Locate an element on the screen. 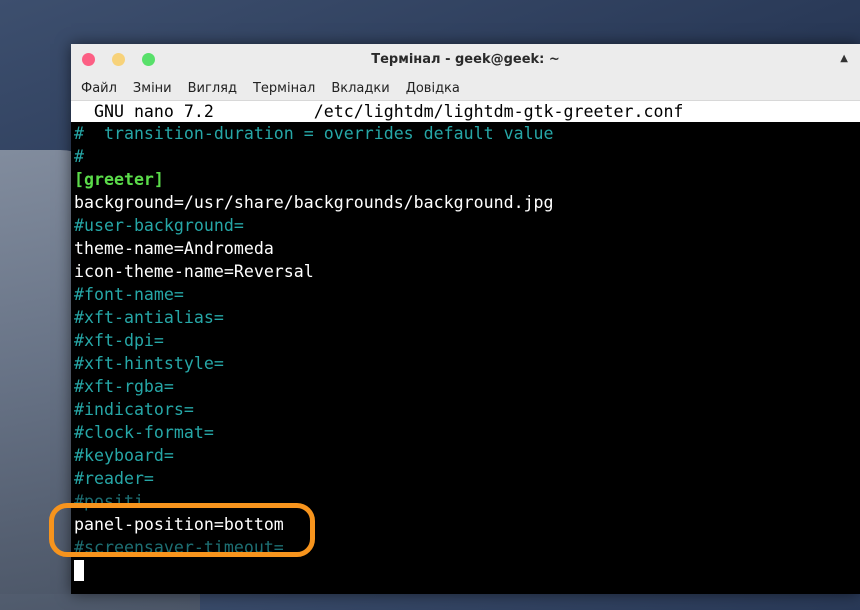  editor-line: #clock-format= is located at coordinates (144, 432).